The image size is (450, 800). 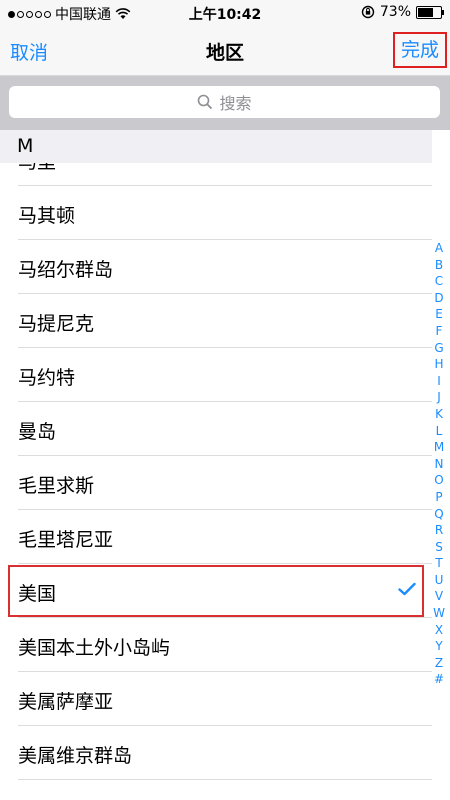 What do you see at coordinates (407, 589) in the screenshot?
I see `checkmark-icon` at bounding box center [407, 589].